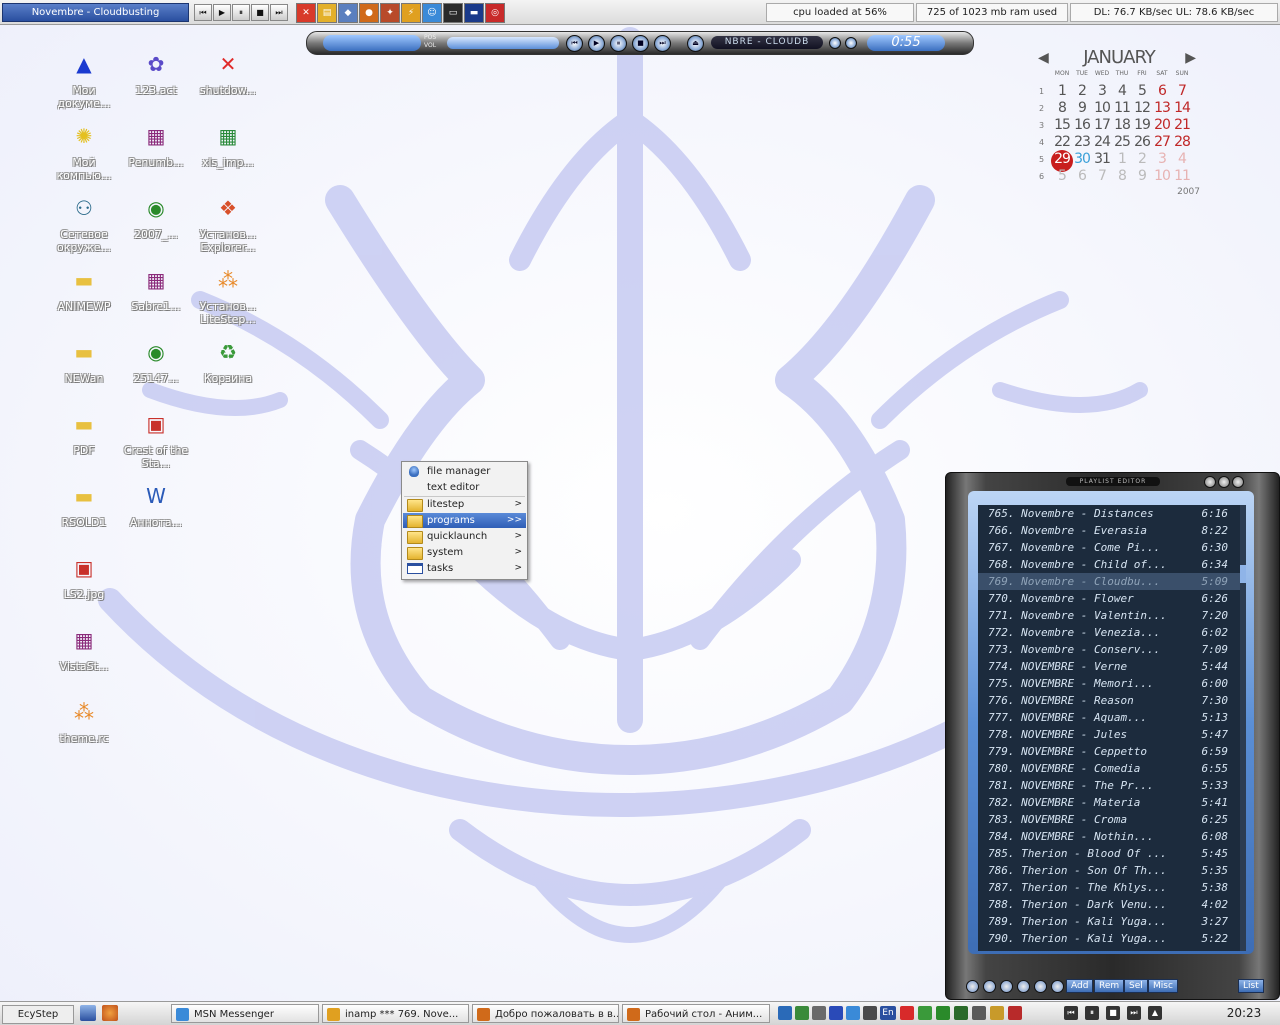 The height and width of the screenshot is (1025, 1280). Describe the element at coordinates (495, 13) in the screenshot. I see `opera-icon: ◎` at that location.